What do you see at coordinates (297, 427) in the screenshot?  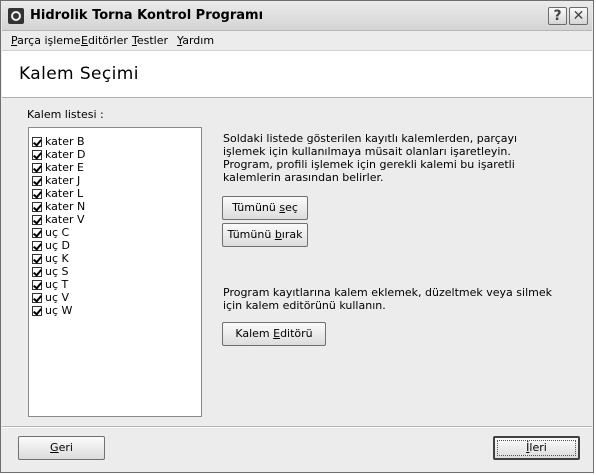 I see `footer-divider` at bounding box center [297, 427].